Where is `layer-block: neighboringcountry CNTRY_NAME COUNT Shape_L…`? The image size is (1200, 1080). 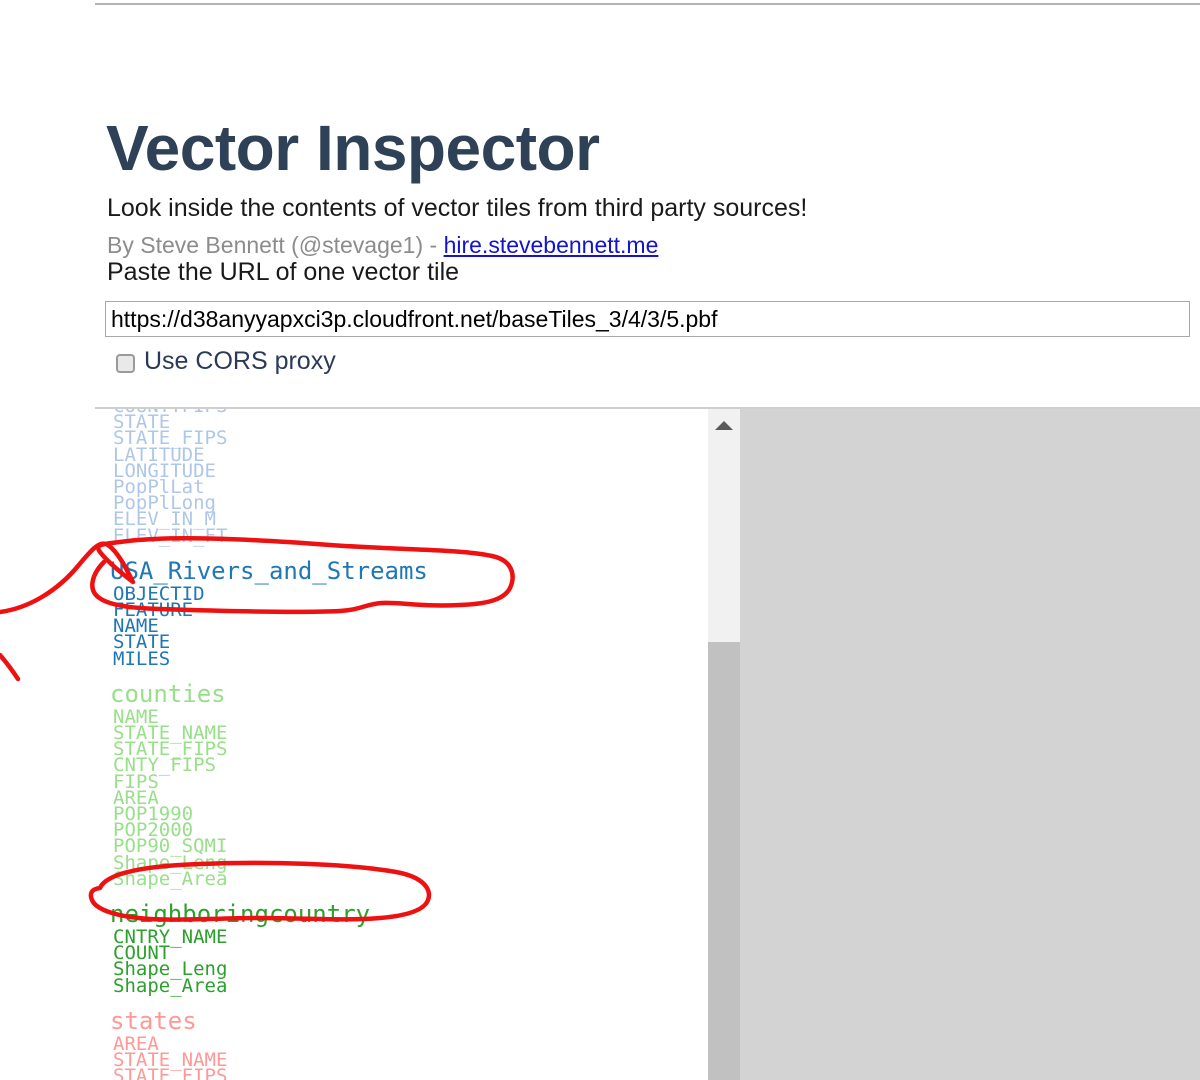
layer-block: neighboringcountry CNTRY_NAME COUNT Shape_L… is located at coordinates (401, 949).